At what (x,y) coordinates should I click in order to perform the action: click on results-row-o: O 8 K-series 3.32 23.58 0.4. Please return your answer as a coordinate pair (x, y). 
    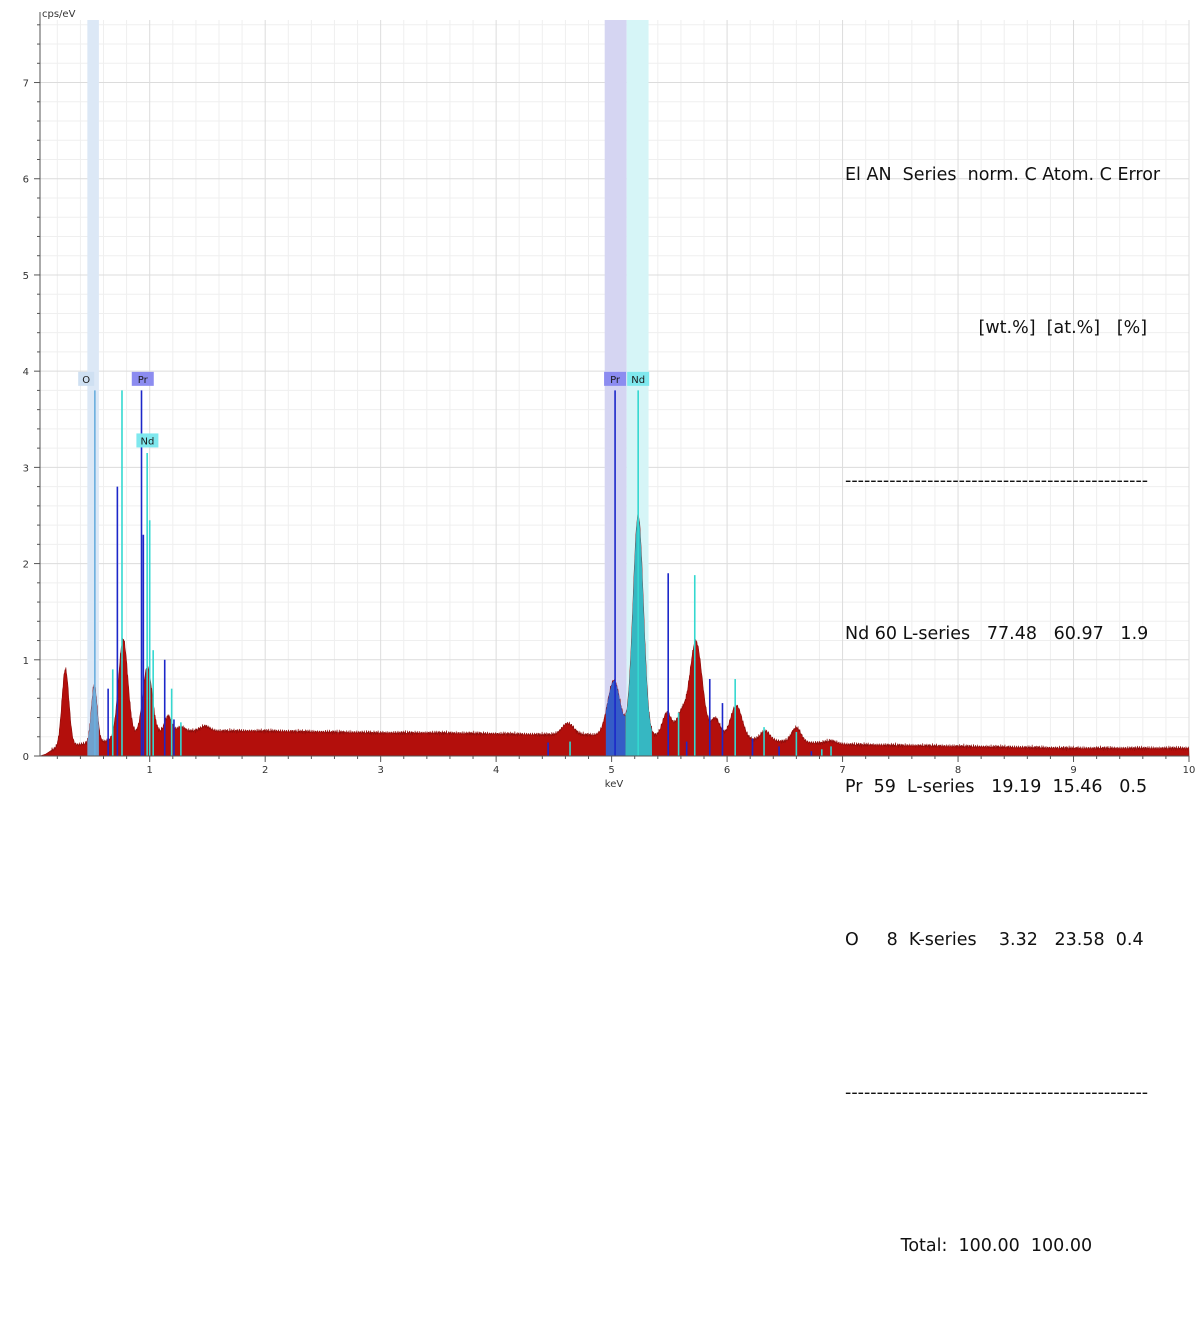
    Looking at the image, I should click on (994, 940).